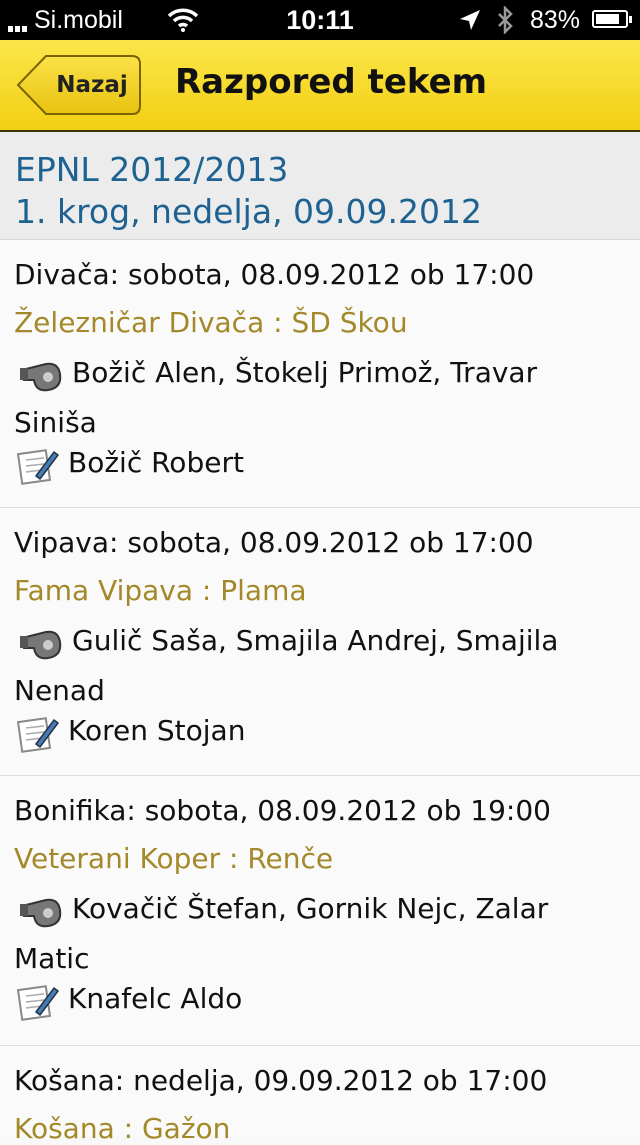  Describe the element at coordinates (248, 211) in the screenshot. I see `round-date: 1. krog, nedelja, 09.09.2012` at that location.